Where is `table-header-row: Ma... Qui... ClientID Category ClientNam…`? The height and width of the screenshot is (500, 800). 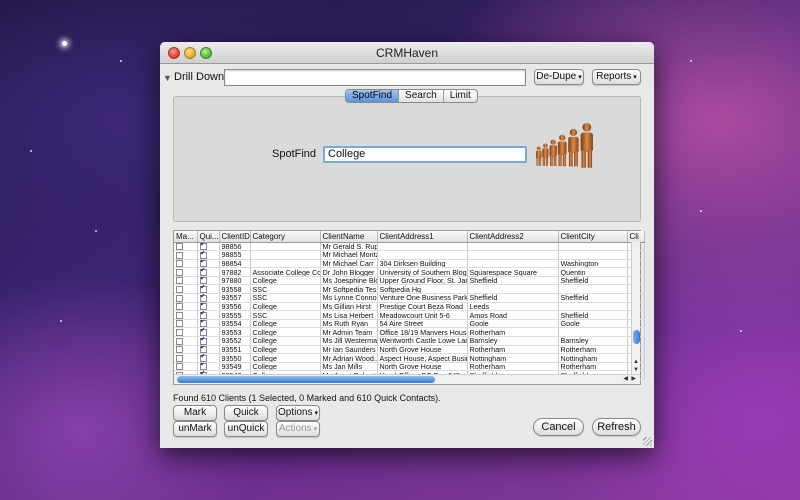 table-header-row: Ma... Qui... ClientID Category ClientNam… is located at coordinates (409, 237).